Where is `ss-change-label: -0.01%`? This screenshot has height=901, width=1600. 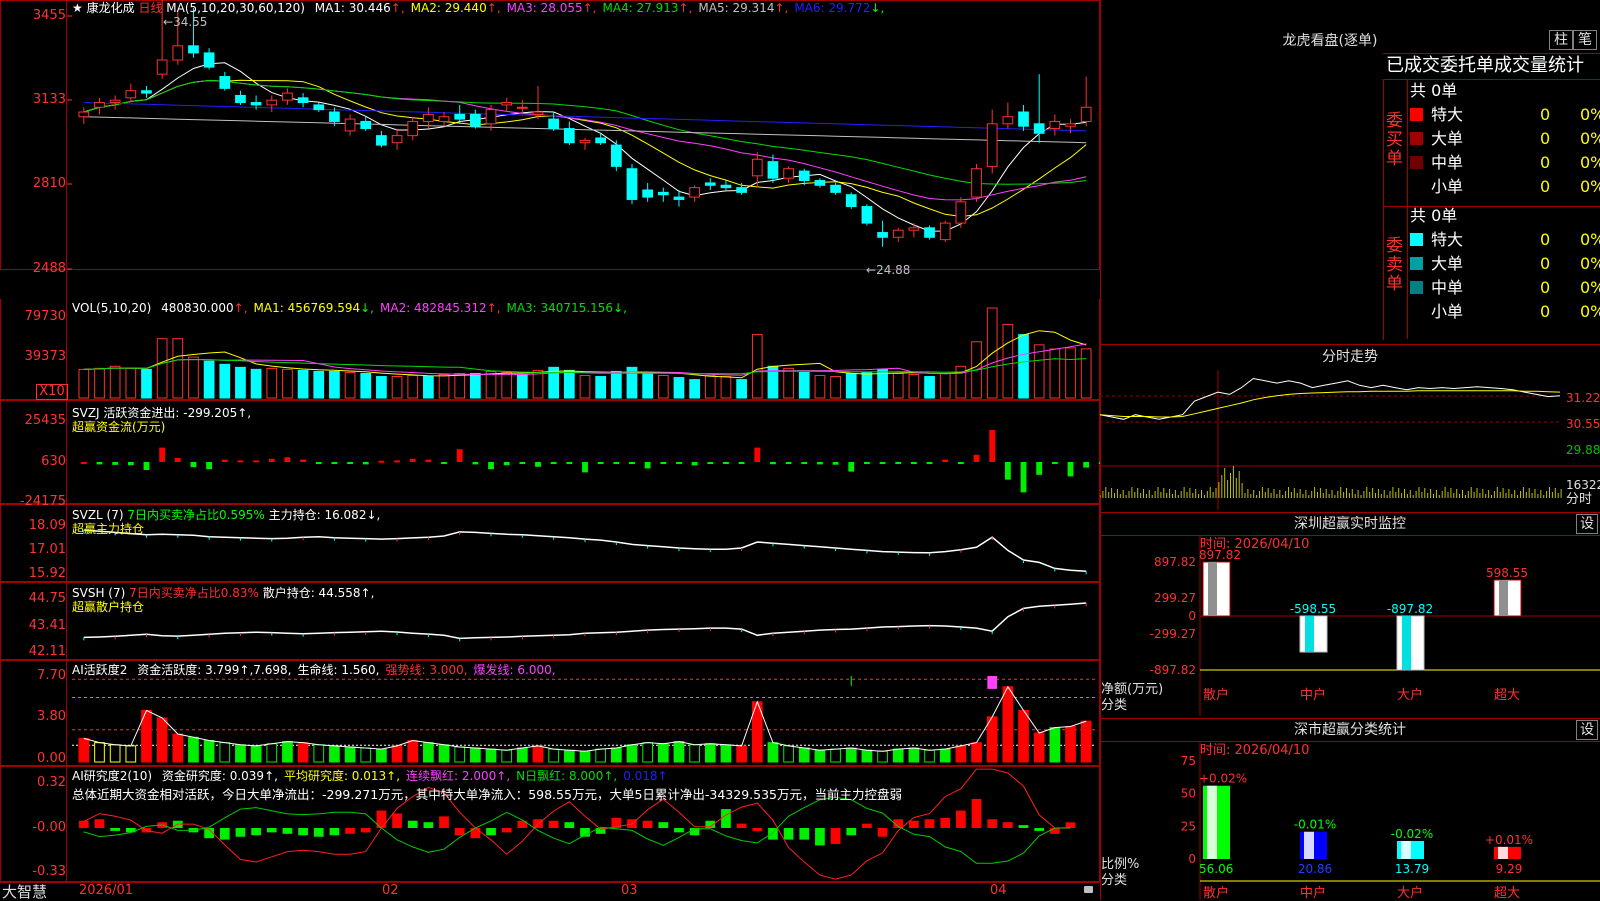 ss-change-label: -0.01% is located at coordinates (1315, 825).